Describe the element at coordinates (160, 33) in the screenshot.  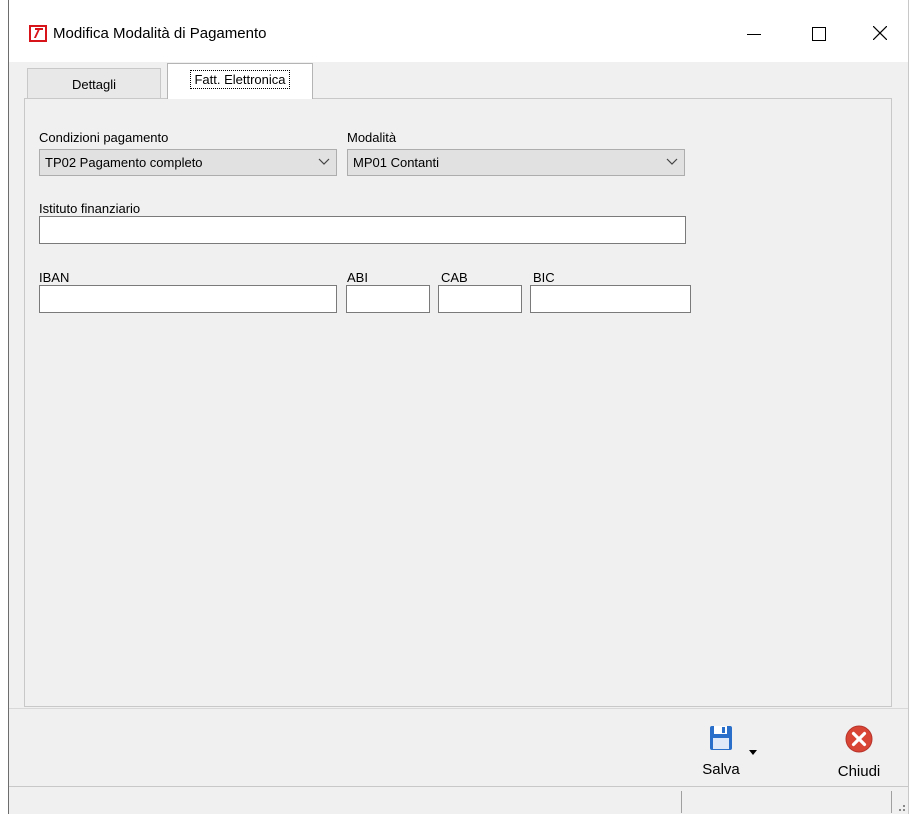
I see `window-title: Modifica Modalità di Pagamento` at that location.